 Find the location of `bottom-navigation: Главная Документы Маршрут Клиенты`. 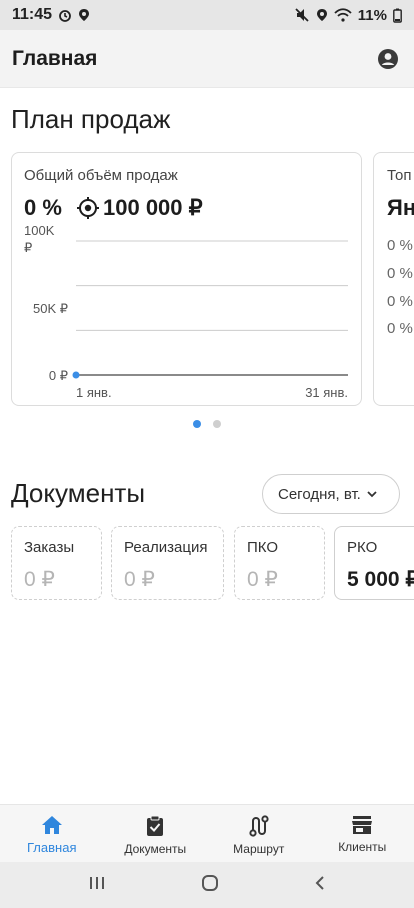

bottom-navigation: Главная Документы Маршрут Клиенты is located at coordinates (207, 833).